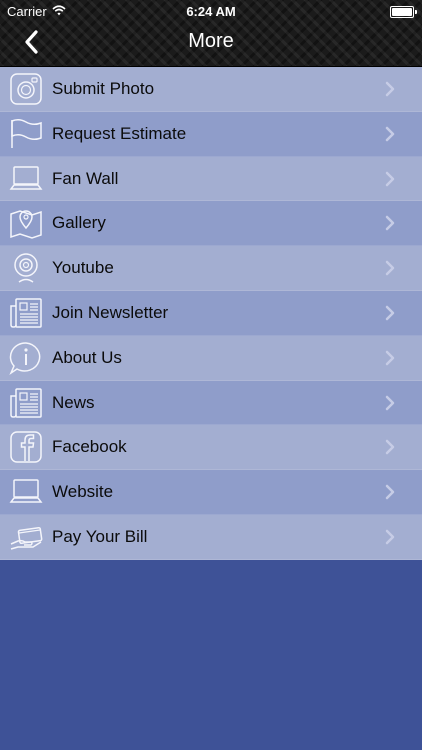 Image resolution: width=422 pixels, height=750 pixels. Describe the element at coordinates (119, 133) in the screenshot. I see `menu-item-label: Request Estimate` at that location.